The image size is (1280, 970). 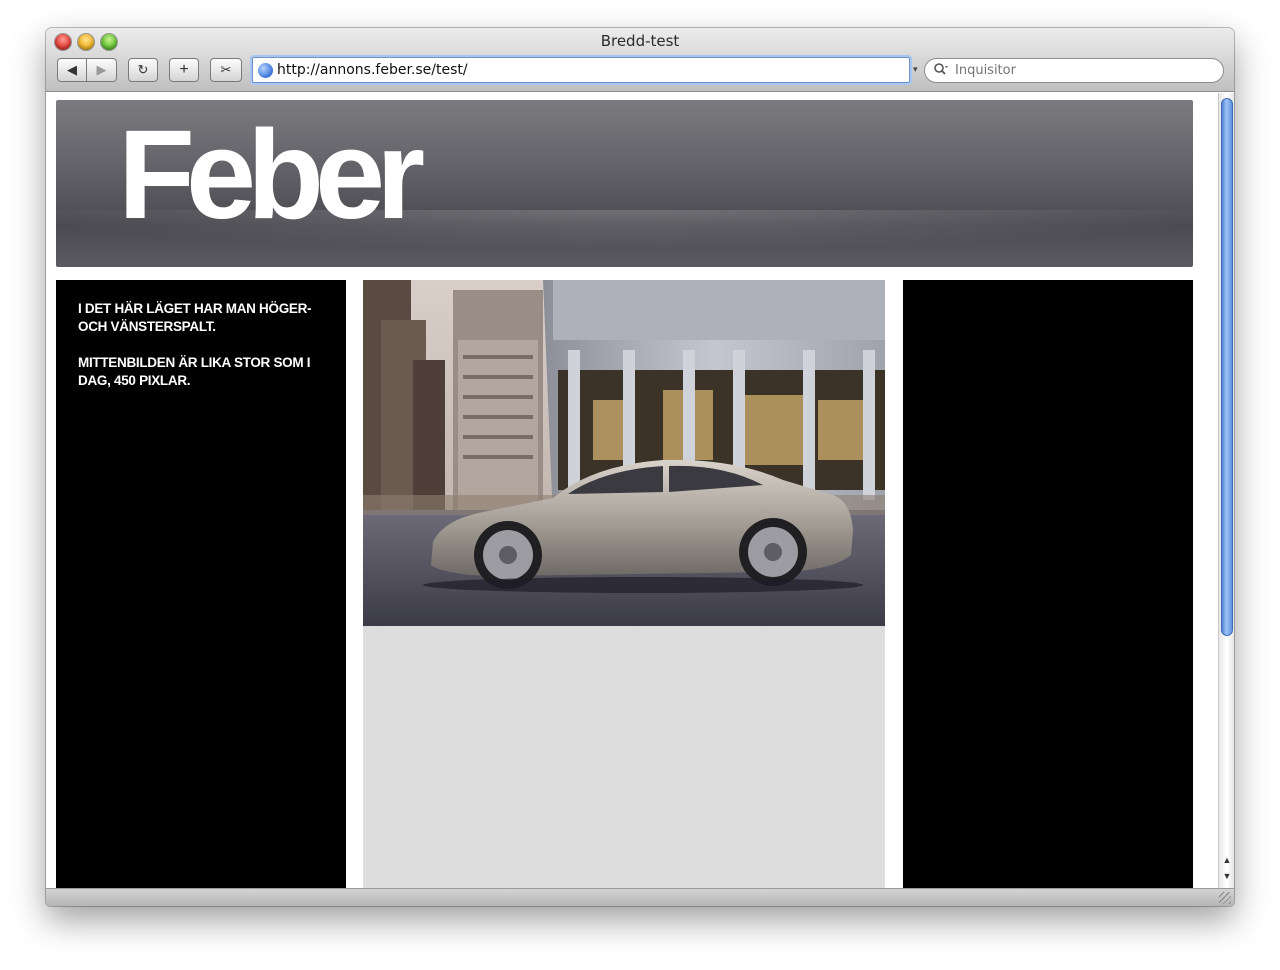 I want to click on resize-grip-icon, so click(x=1225, y=898).